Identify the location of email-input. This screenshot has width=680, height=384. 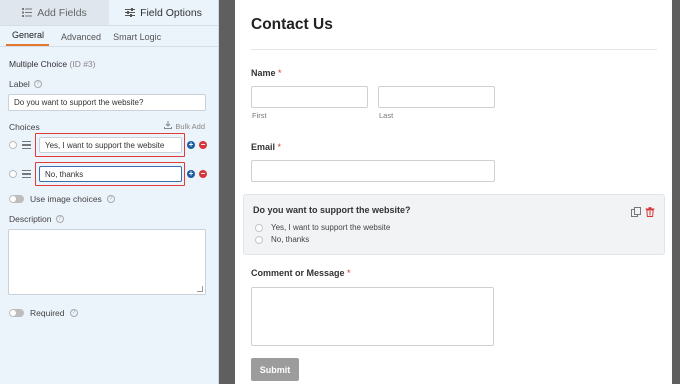
(373, 171).